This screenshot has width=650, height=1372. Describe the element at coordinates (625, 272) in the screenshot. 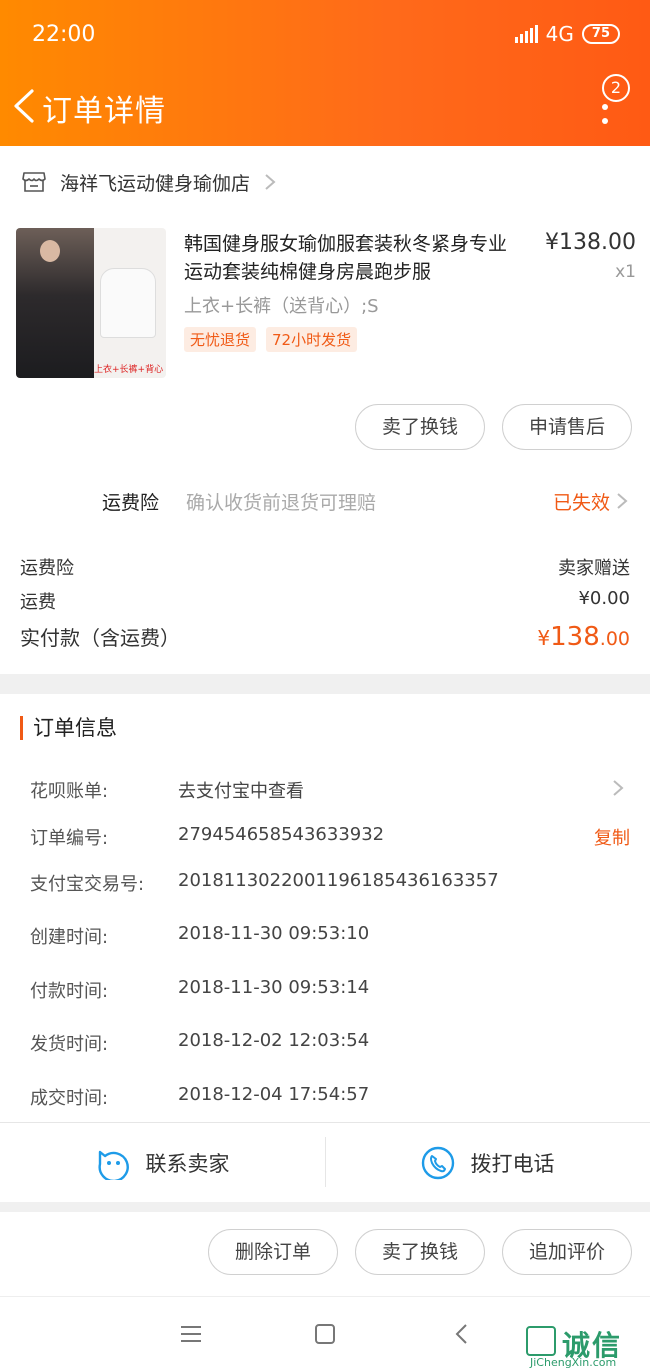

I see `product-quantity: x1` at that location.